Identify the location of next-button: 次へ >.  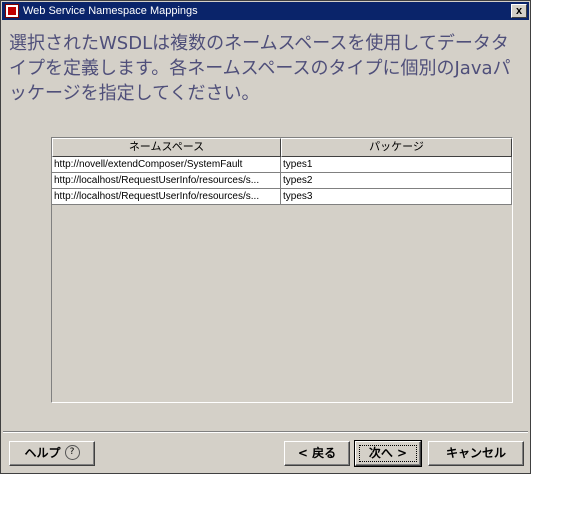
(388, 453).